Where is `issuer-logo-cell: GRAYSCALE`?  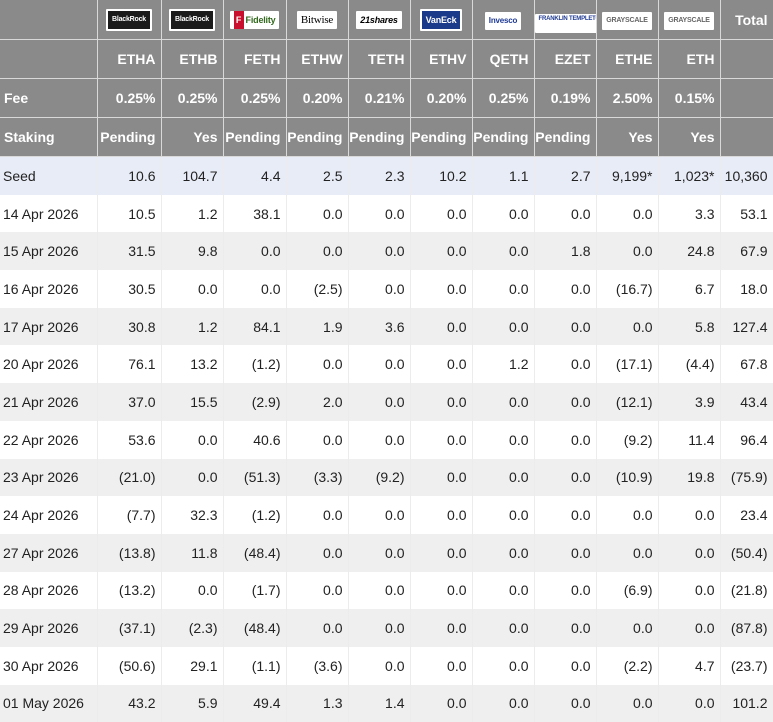
issuer-logo-cell: GRAYSCALE is located at coordinates (689, 20).